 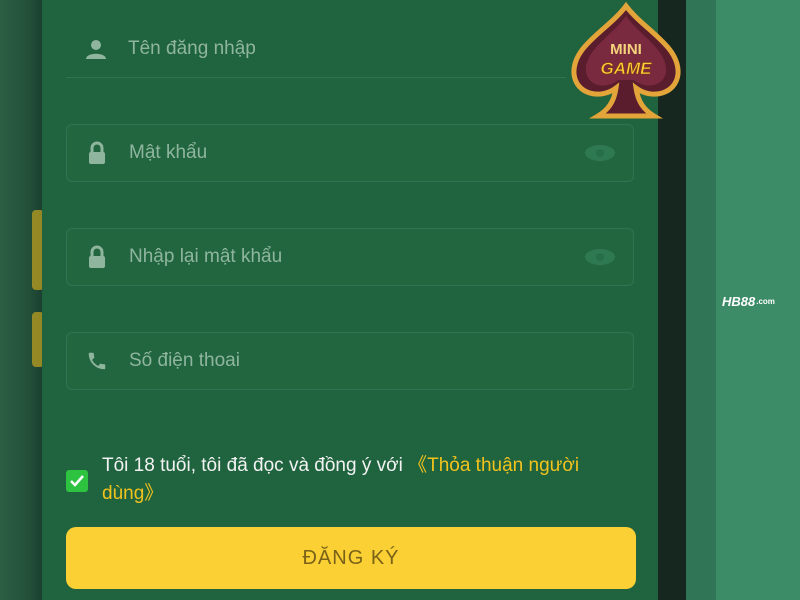 What do you see at coordinates (739, 301) in the screenshot?
I see `brand-name: HB88` at bounding box center [739, 301].